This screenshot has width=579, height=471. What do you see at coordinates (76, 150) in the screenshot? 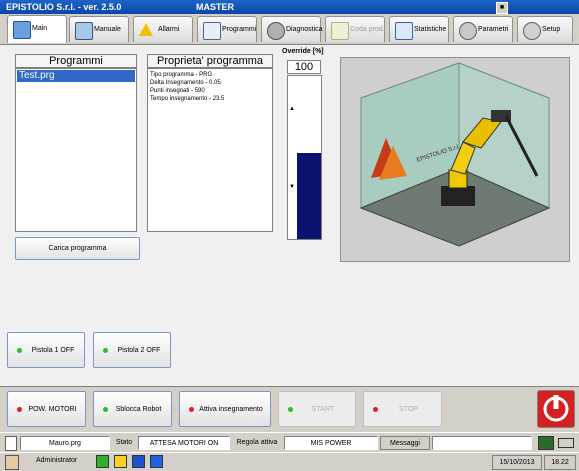
I see `programs-list: Test.prg` at bounding box center [76, 150].